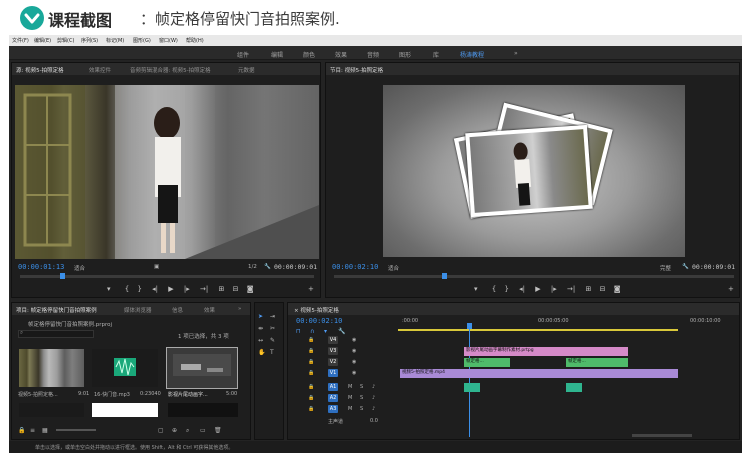 This screenshot has height=461, width=750. What do you see at coordinates (665, 268) in the screenshot?
I see `program-quality-select: 完整` at bounding box center [665, 268].